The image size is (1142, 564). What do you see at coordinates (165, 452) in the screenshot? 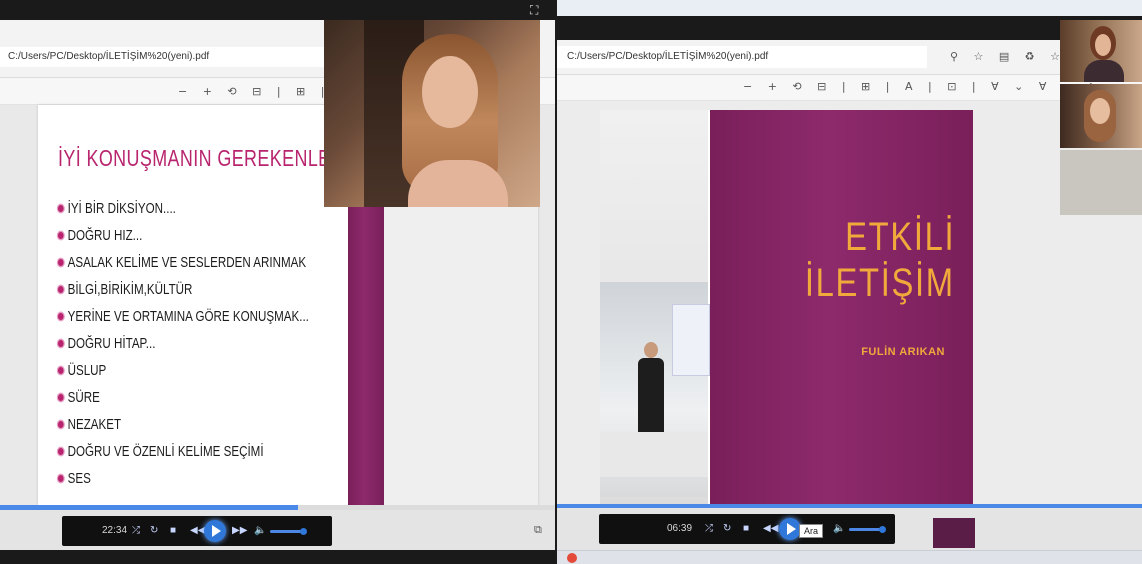
I see `slide-bullet-text: DOĞRU VE ÖZENLİ KELİME SEÇİMİ` at bounding box center [165, 452].